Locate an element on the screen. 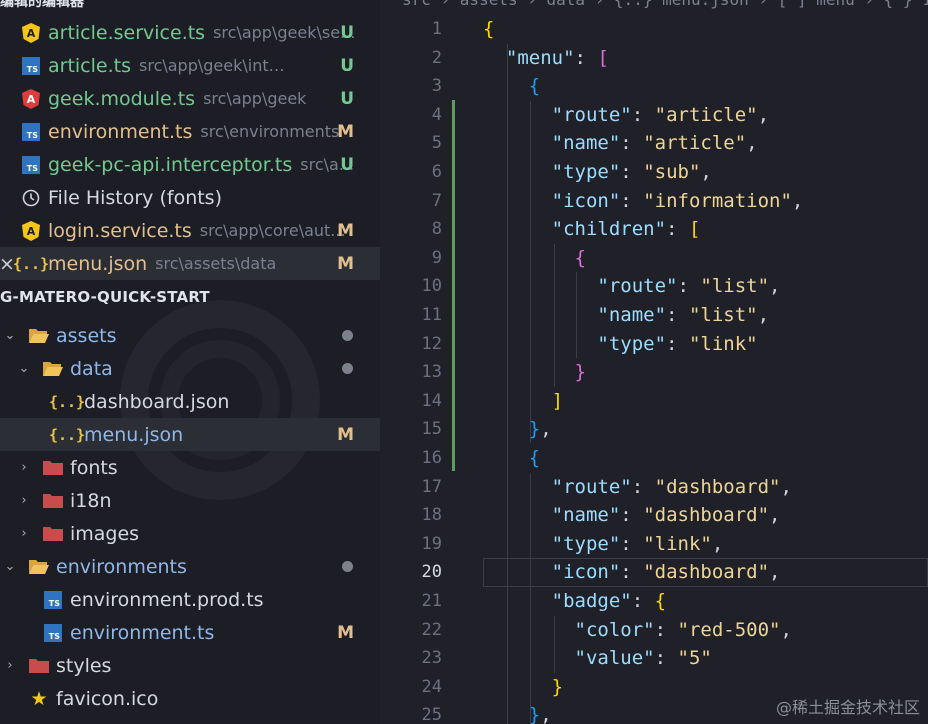 The width and height of the screenshot is (928, 724). favicon-star-icon: ★ is located at coordinates (39, 698).